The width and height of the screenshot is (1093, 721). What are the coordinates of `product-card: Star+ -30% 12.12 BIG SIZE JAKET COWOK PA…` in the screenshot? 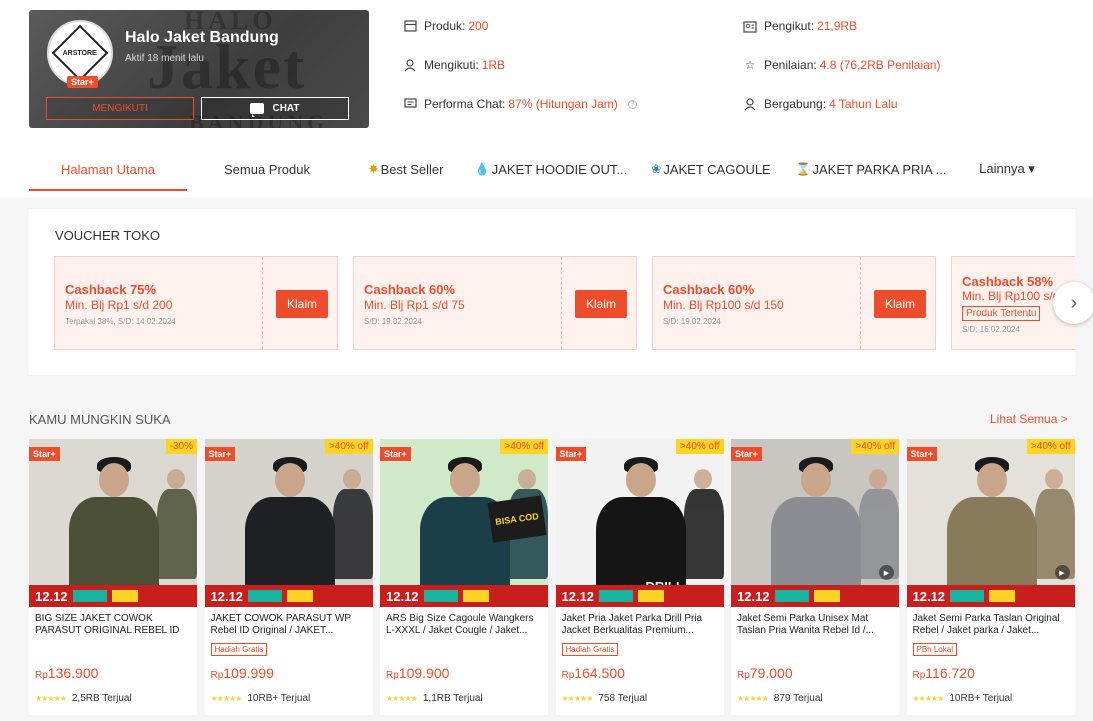 It's located at (113, 577).